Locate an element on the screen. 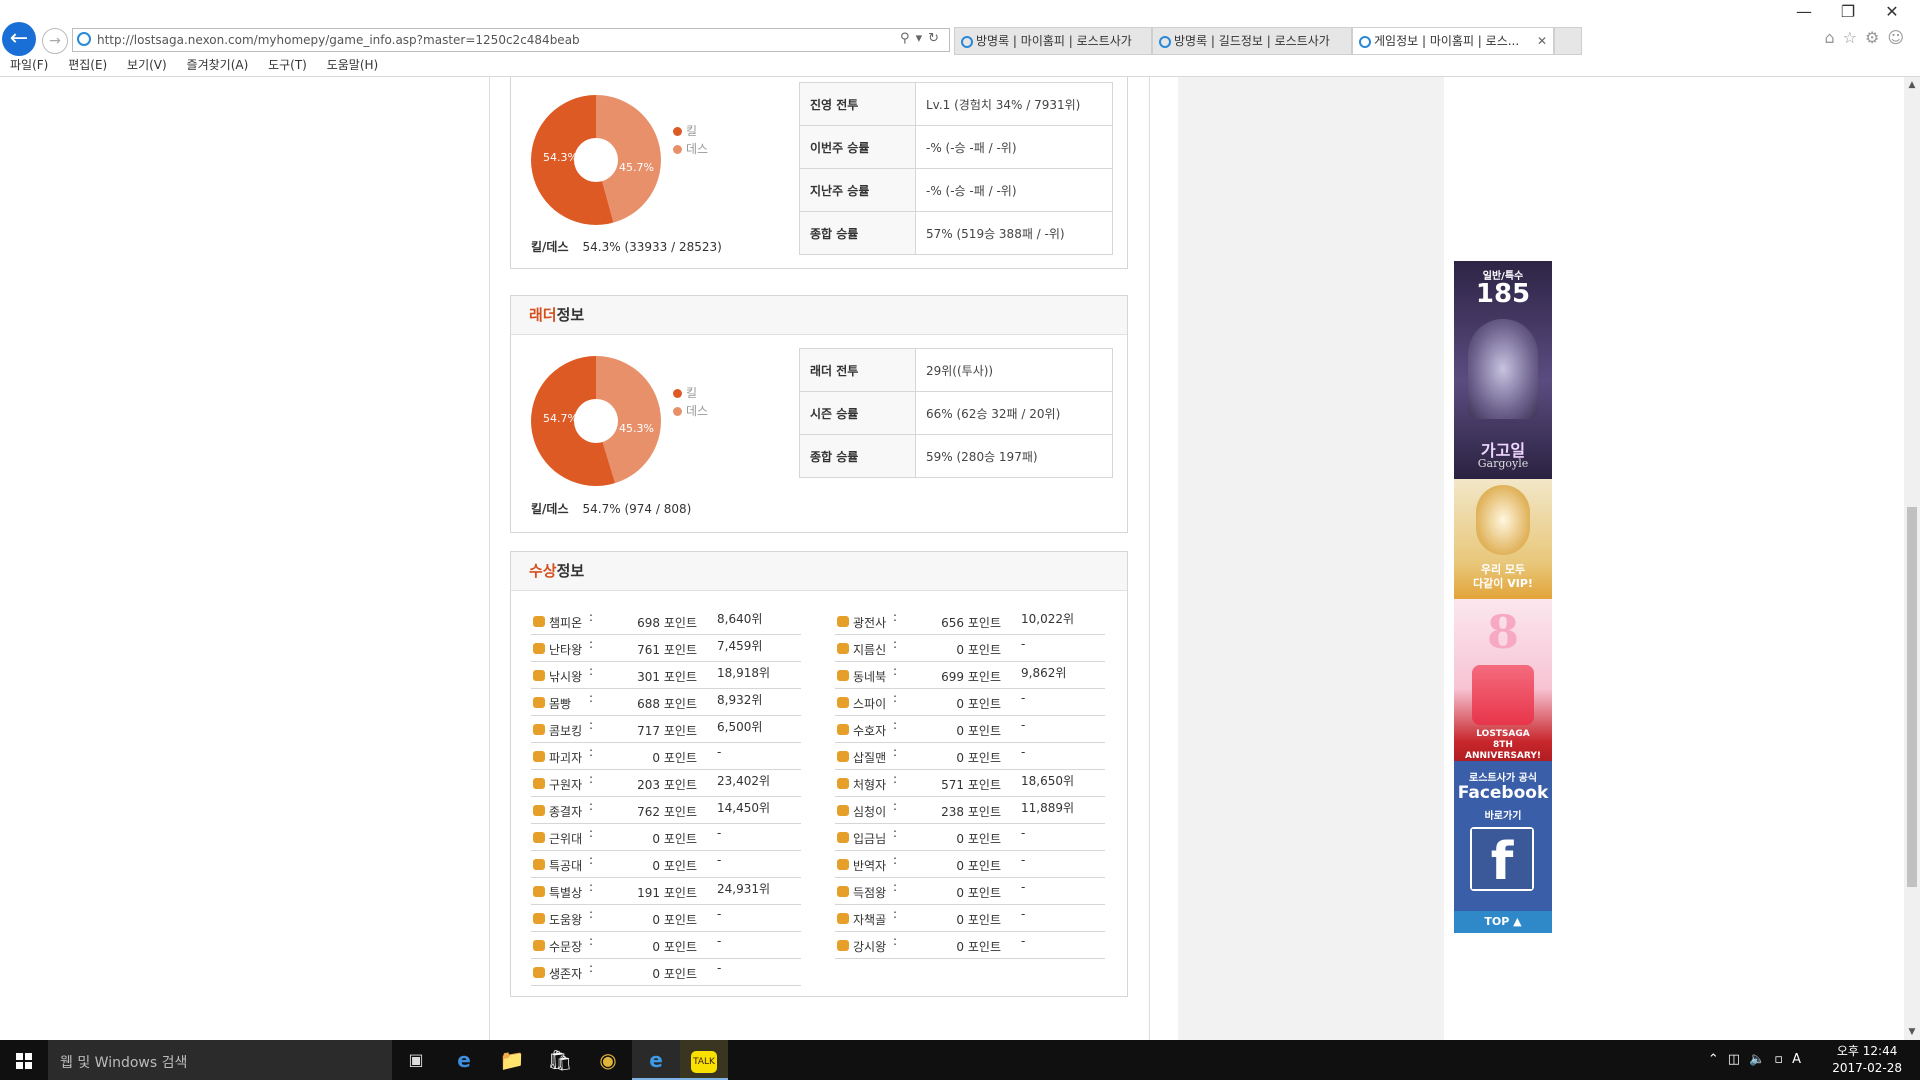  menu-file: 파일(F) is located at coordinates (29, 65).